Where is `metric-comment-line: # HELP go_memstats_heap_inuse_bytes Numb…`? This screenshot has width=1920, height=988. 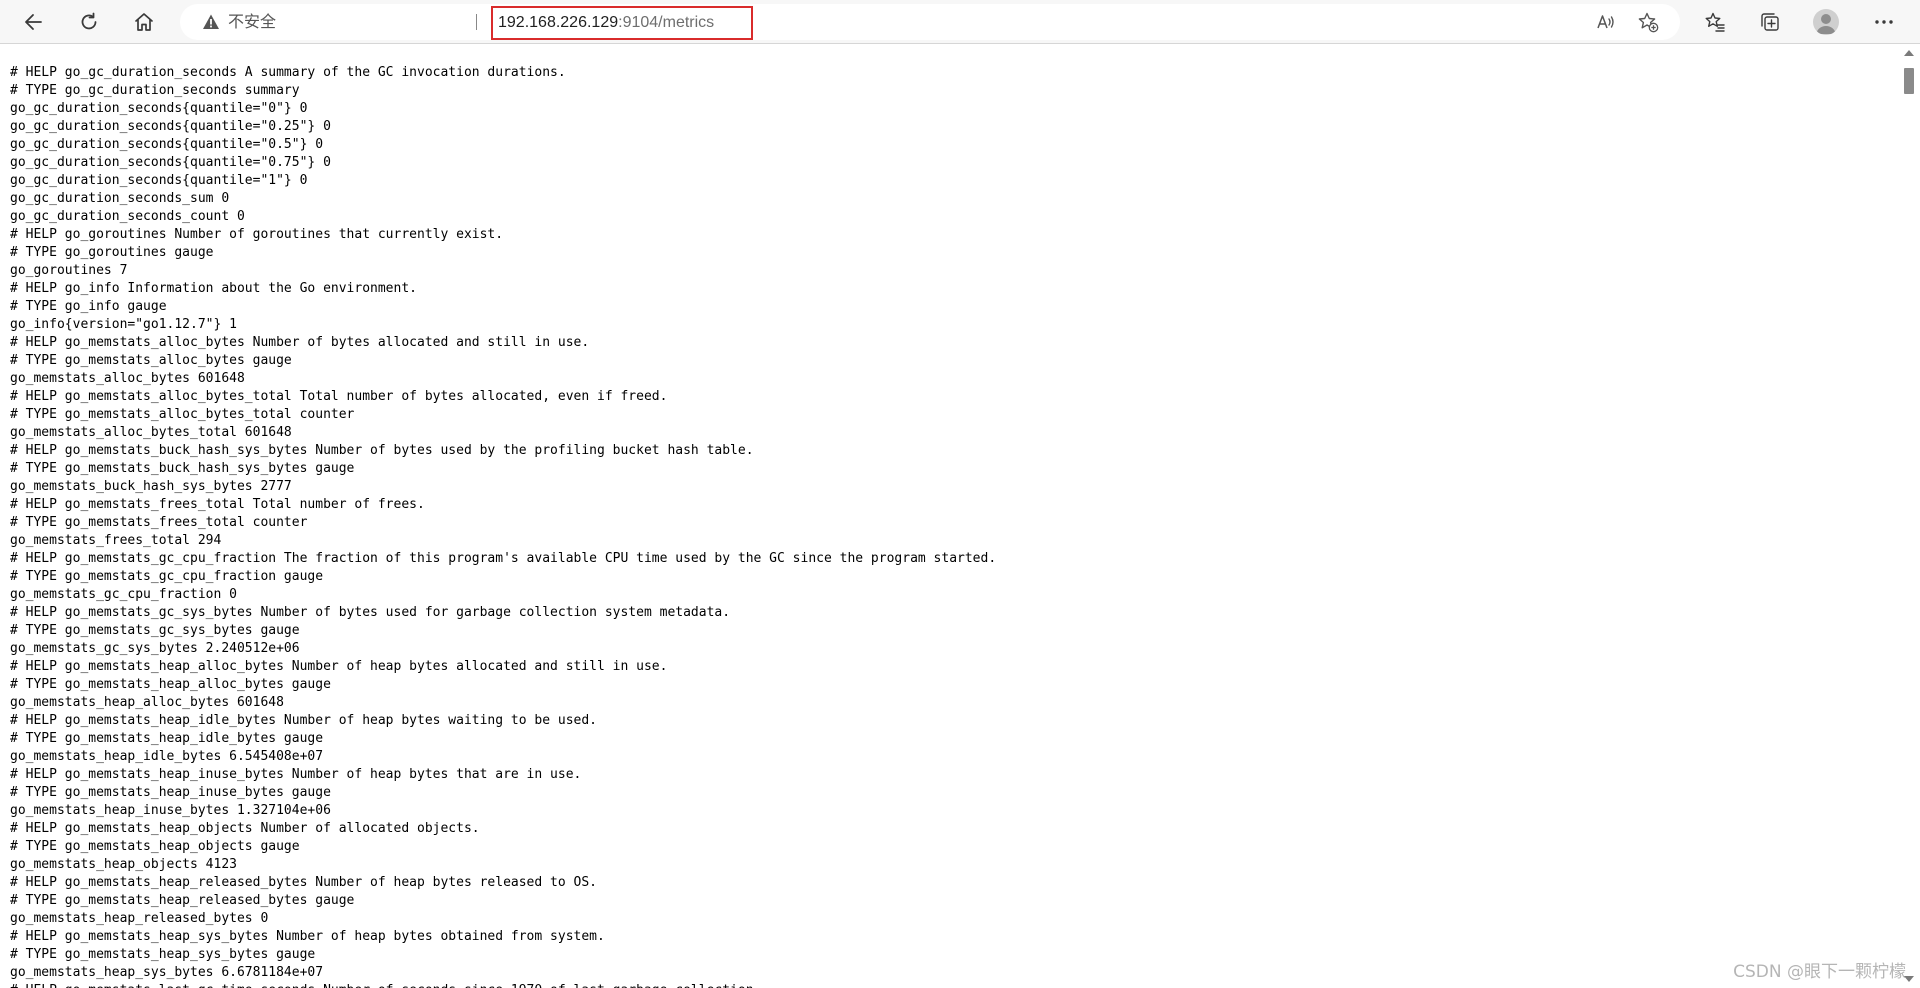
metric-comment-line: # HELP go_memstats_heap_inuse_bytes Numb… is located at coordinates (296, 774).